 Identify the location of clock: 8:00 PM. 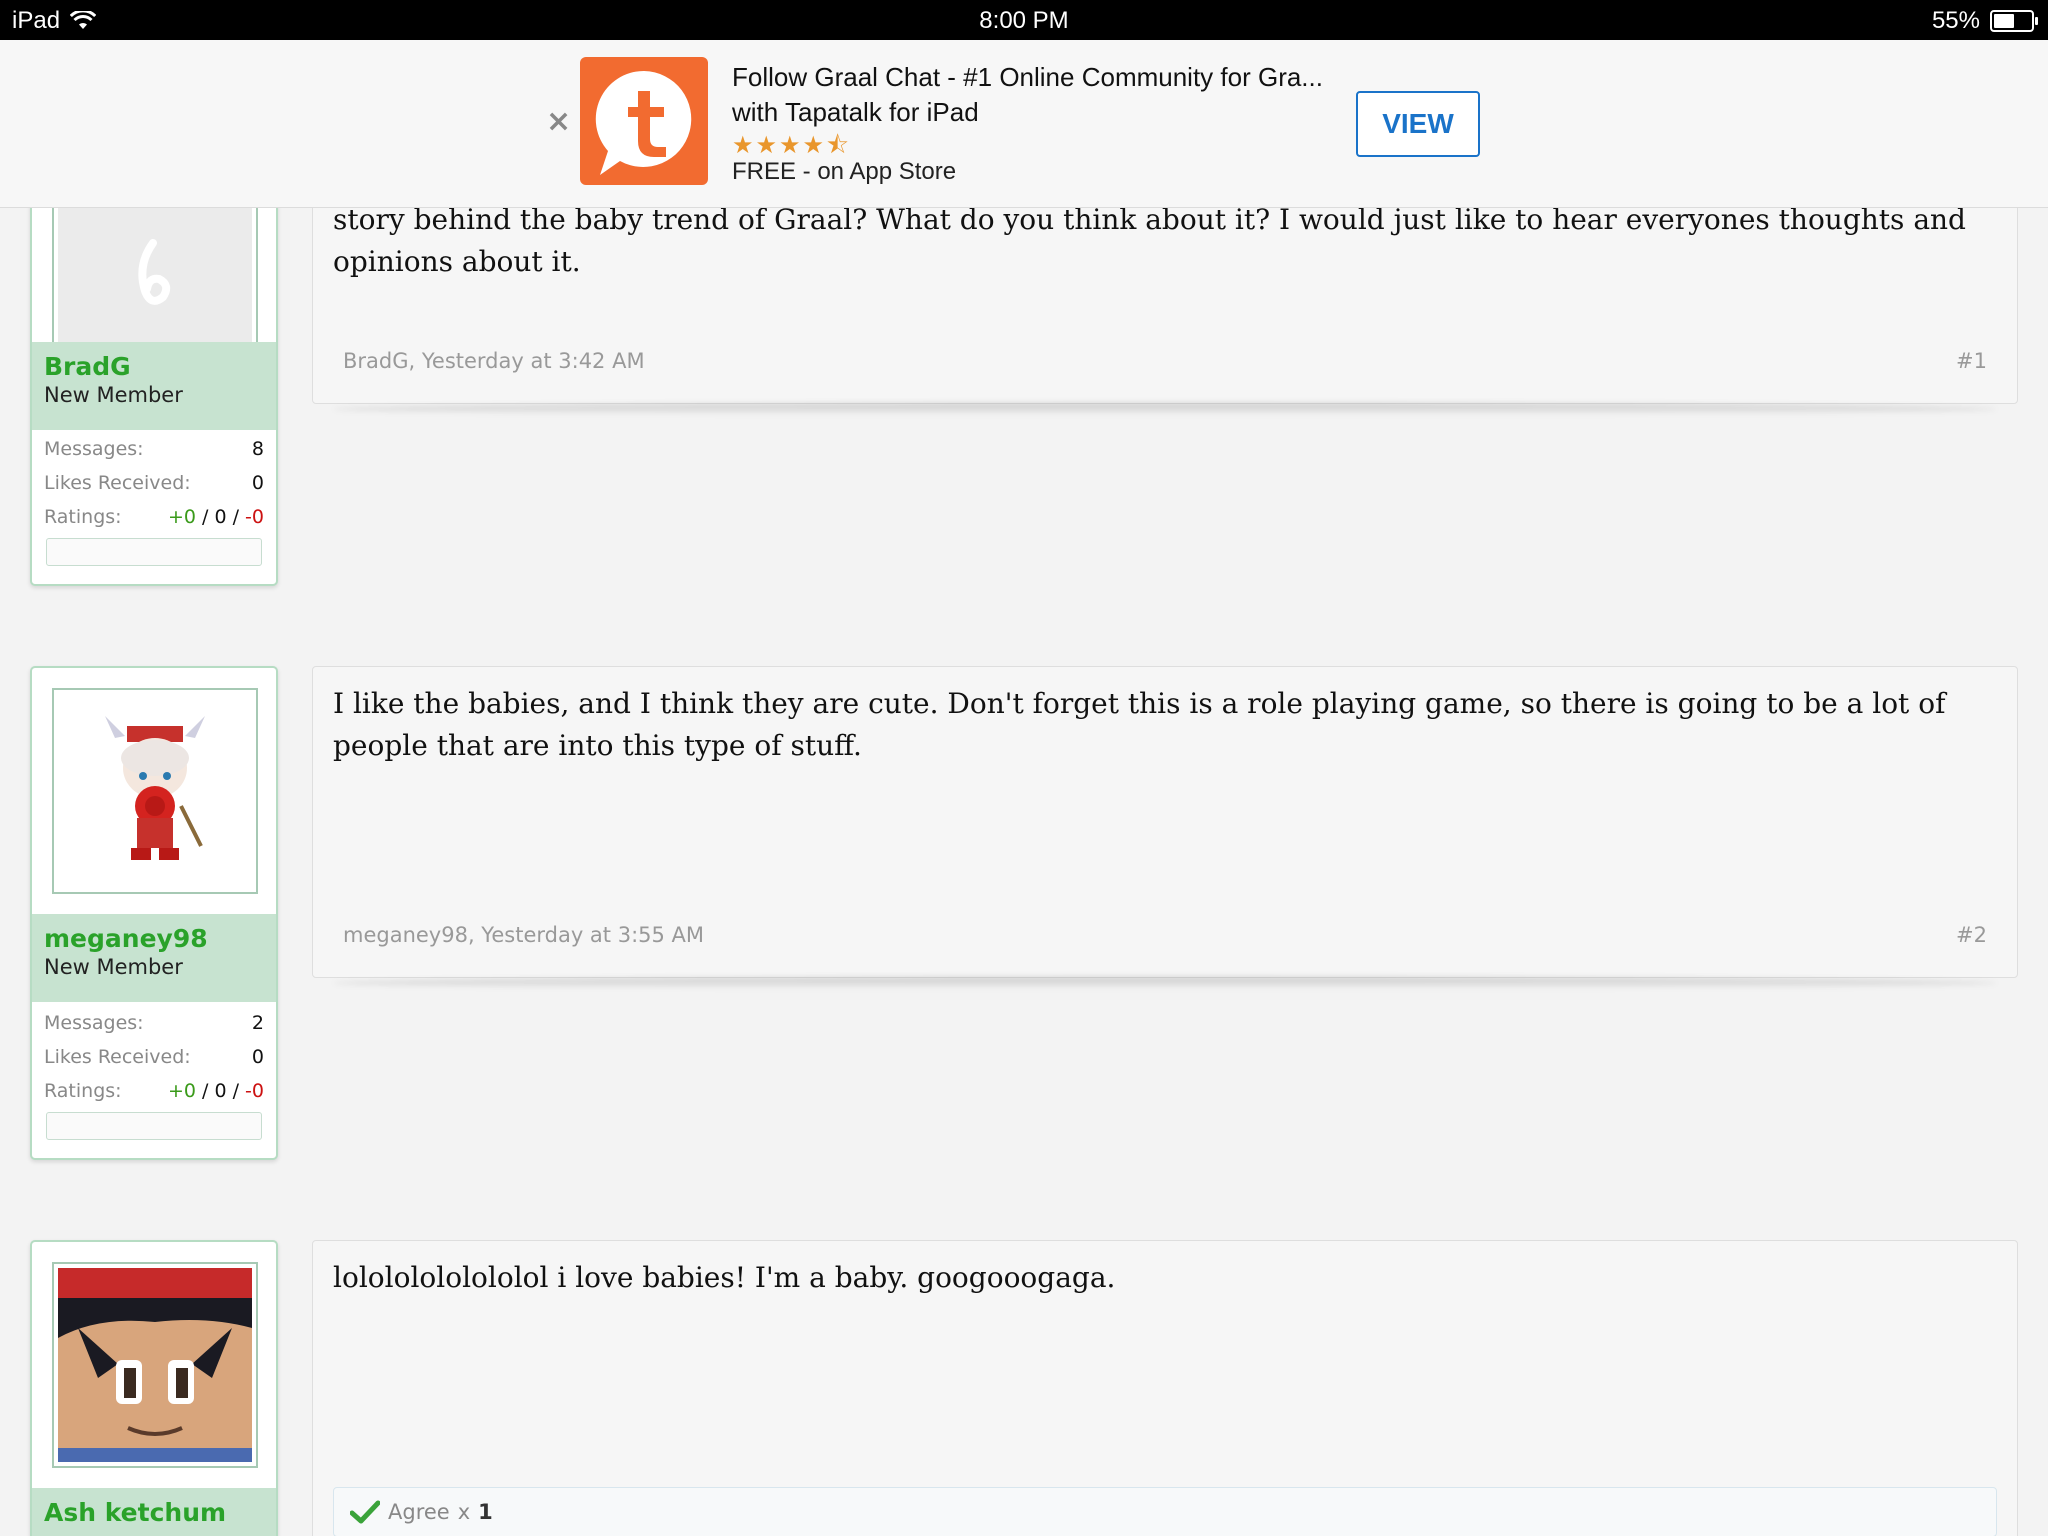
(1024, 20).